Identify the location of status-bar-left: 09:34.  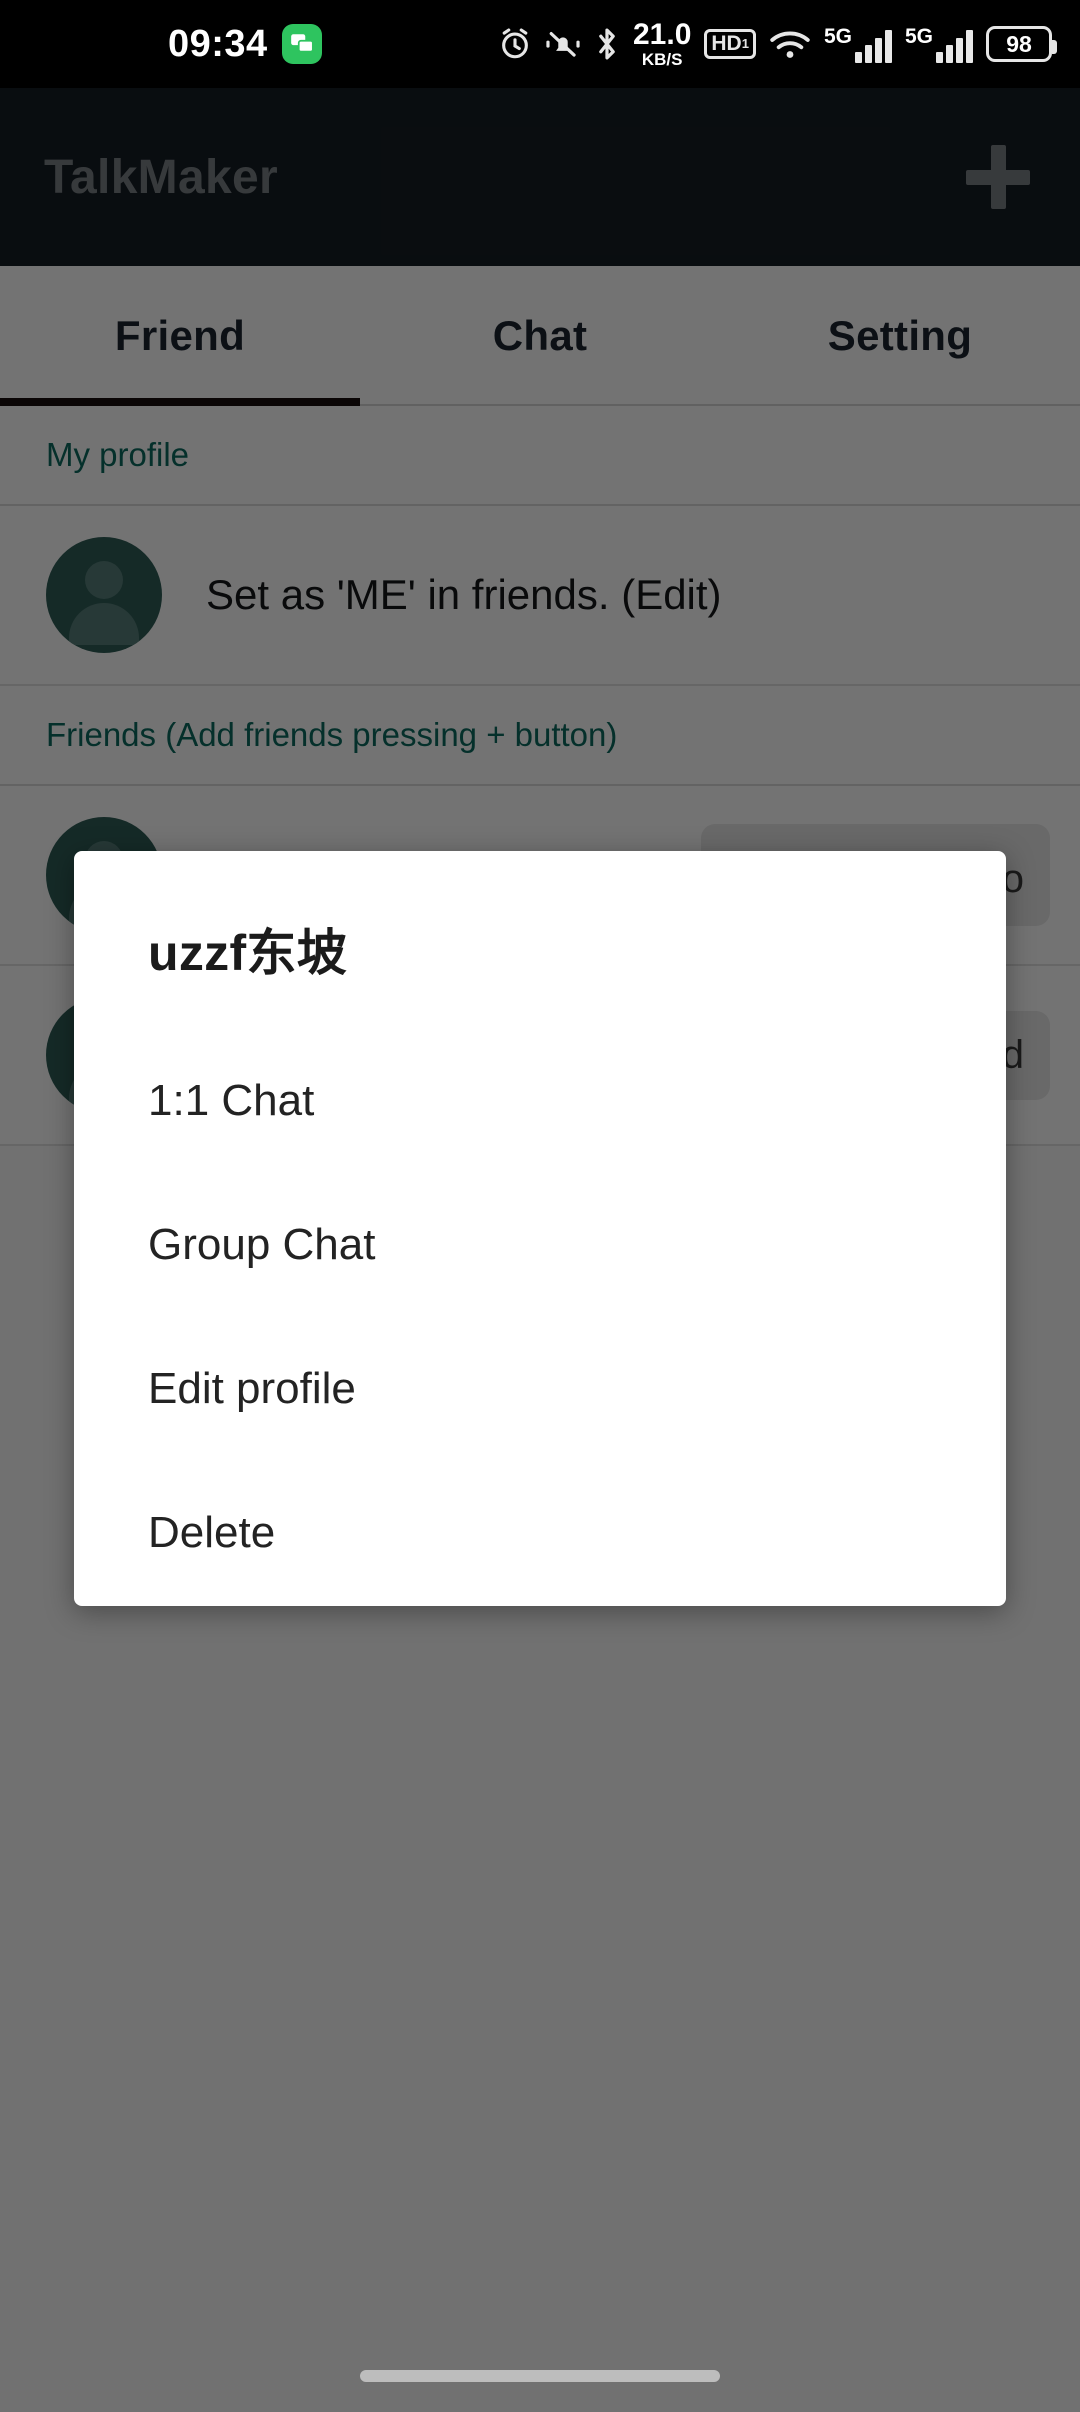
(245, 44).